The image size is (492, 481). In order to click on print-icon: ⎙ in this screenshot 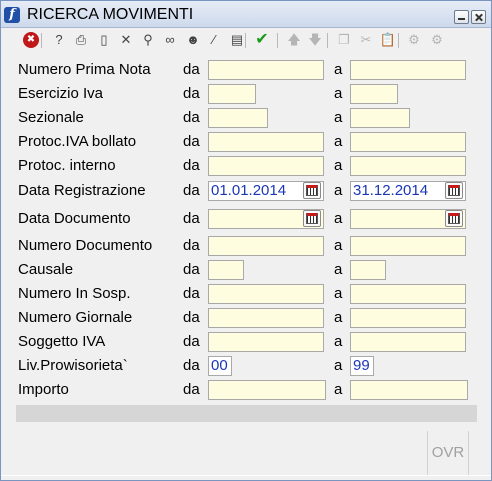, I will do `click(81, 40)`.